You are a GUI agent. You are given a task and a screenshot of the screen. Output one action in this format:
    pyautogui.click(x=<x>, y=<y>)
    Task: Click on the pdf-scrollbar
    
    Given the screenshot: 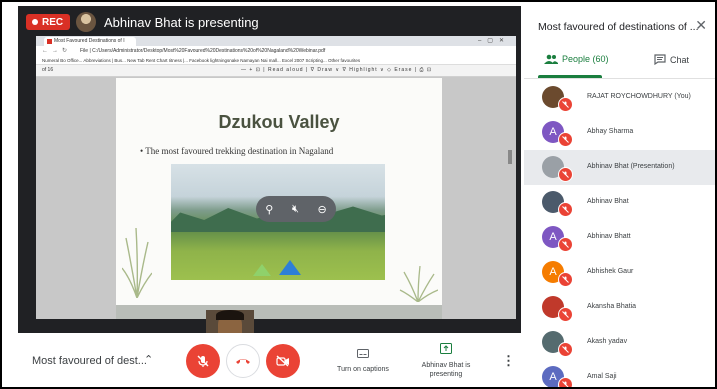 What is the action you would take?
    pyautogui.click(x=510, y=157)
    